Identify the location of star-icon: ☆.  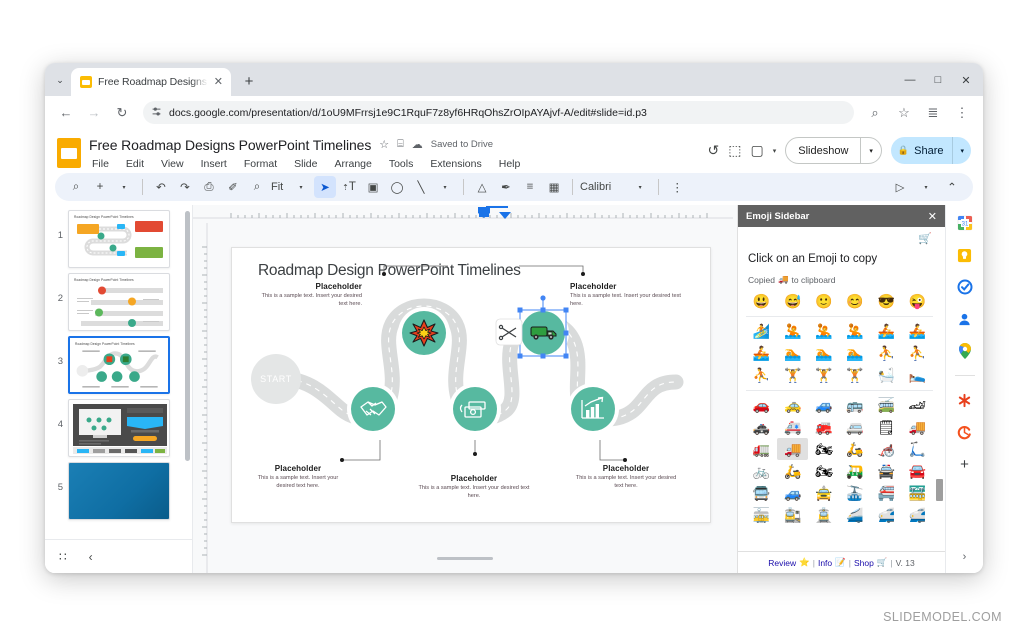
(384, 144).